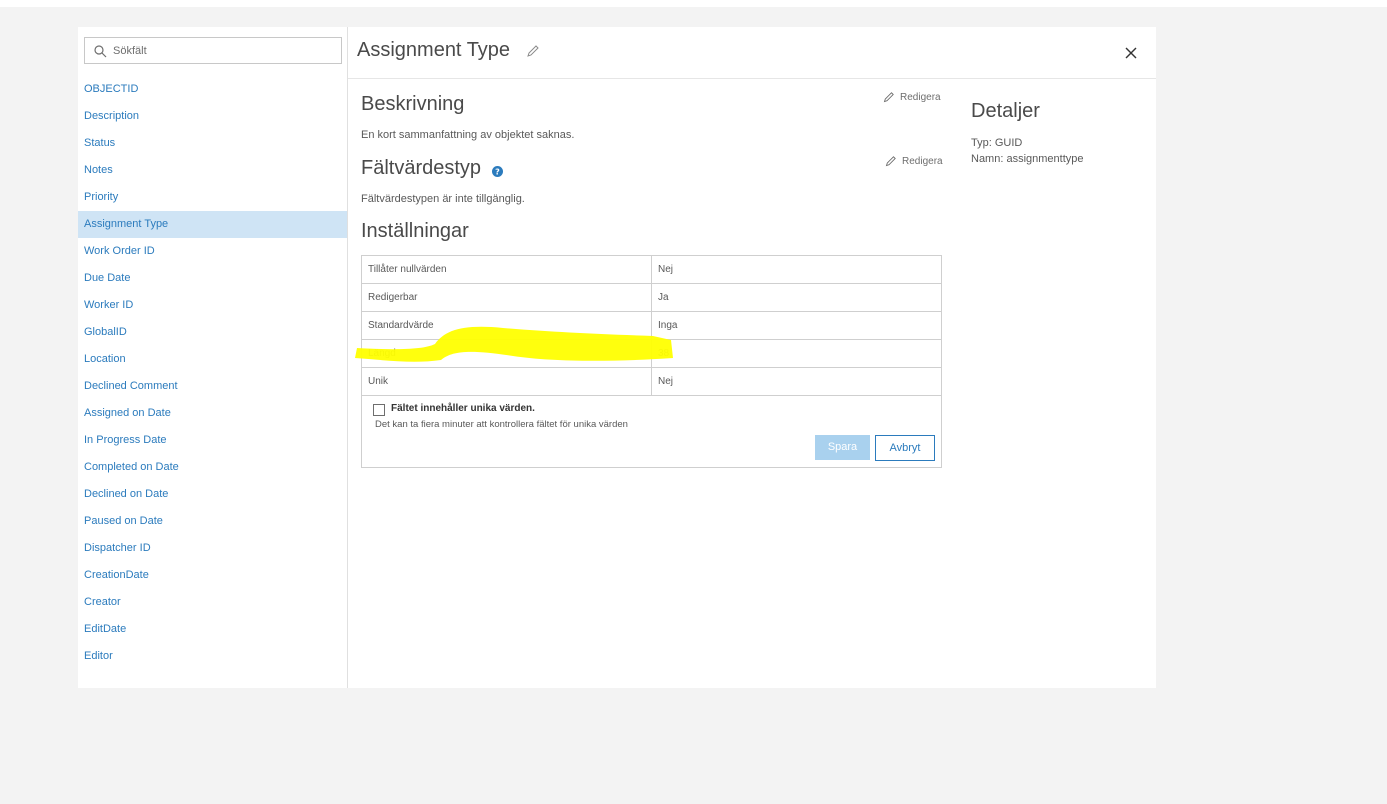 Image resolution: width=1387 pixels, height=804 pixels. What do you see at coordinates (920, 97) in the screenshot?
I see `description-edit-label: Redigera` at bounding box center [920, 97].